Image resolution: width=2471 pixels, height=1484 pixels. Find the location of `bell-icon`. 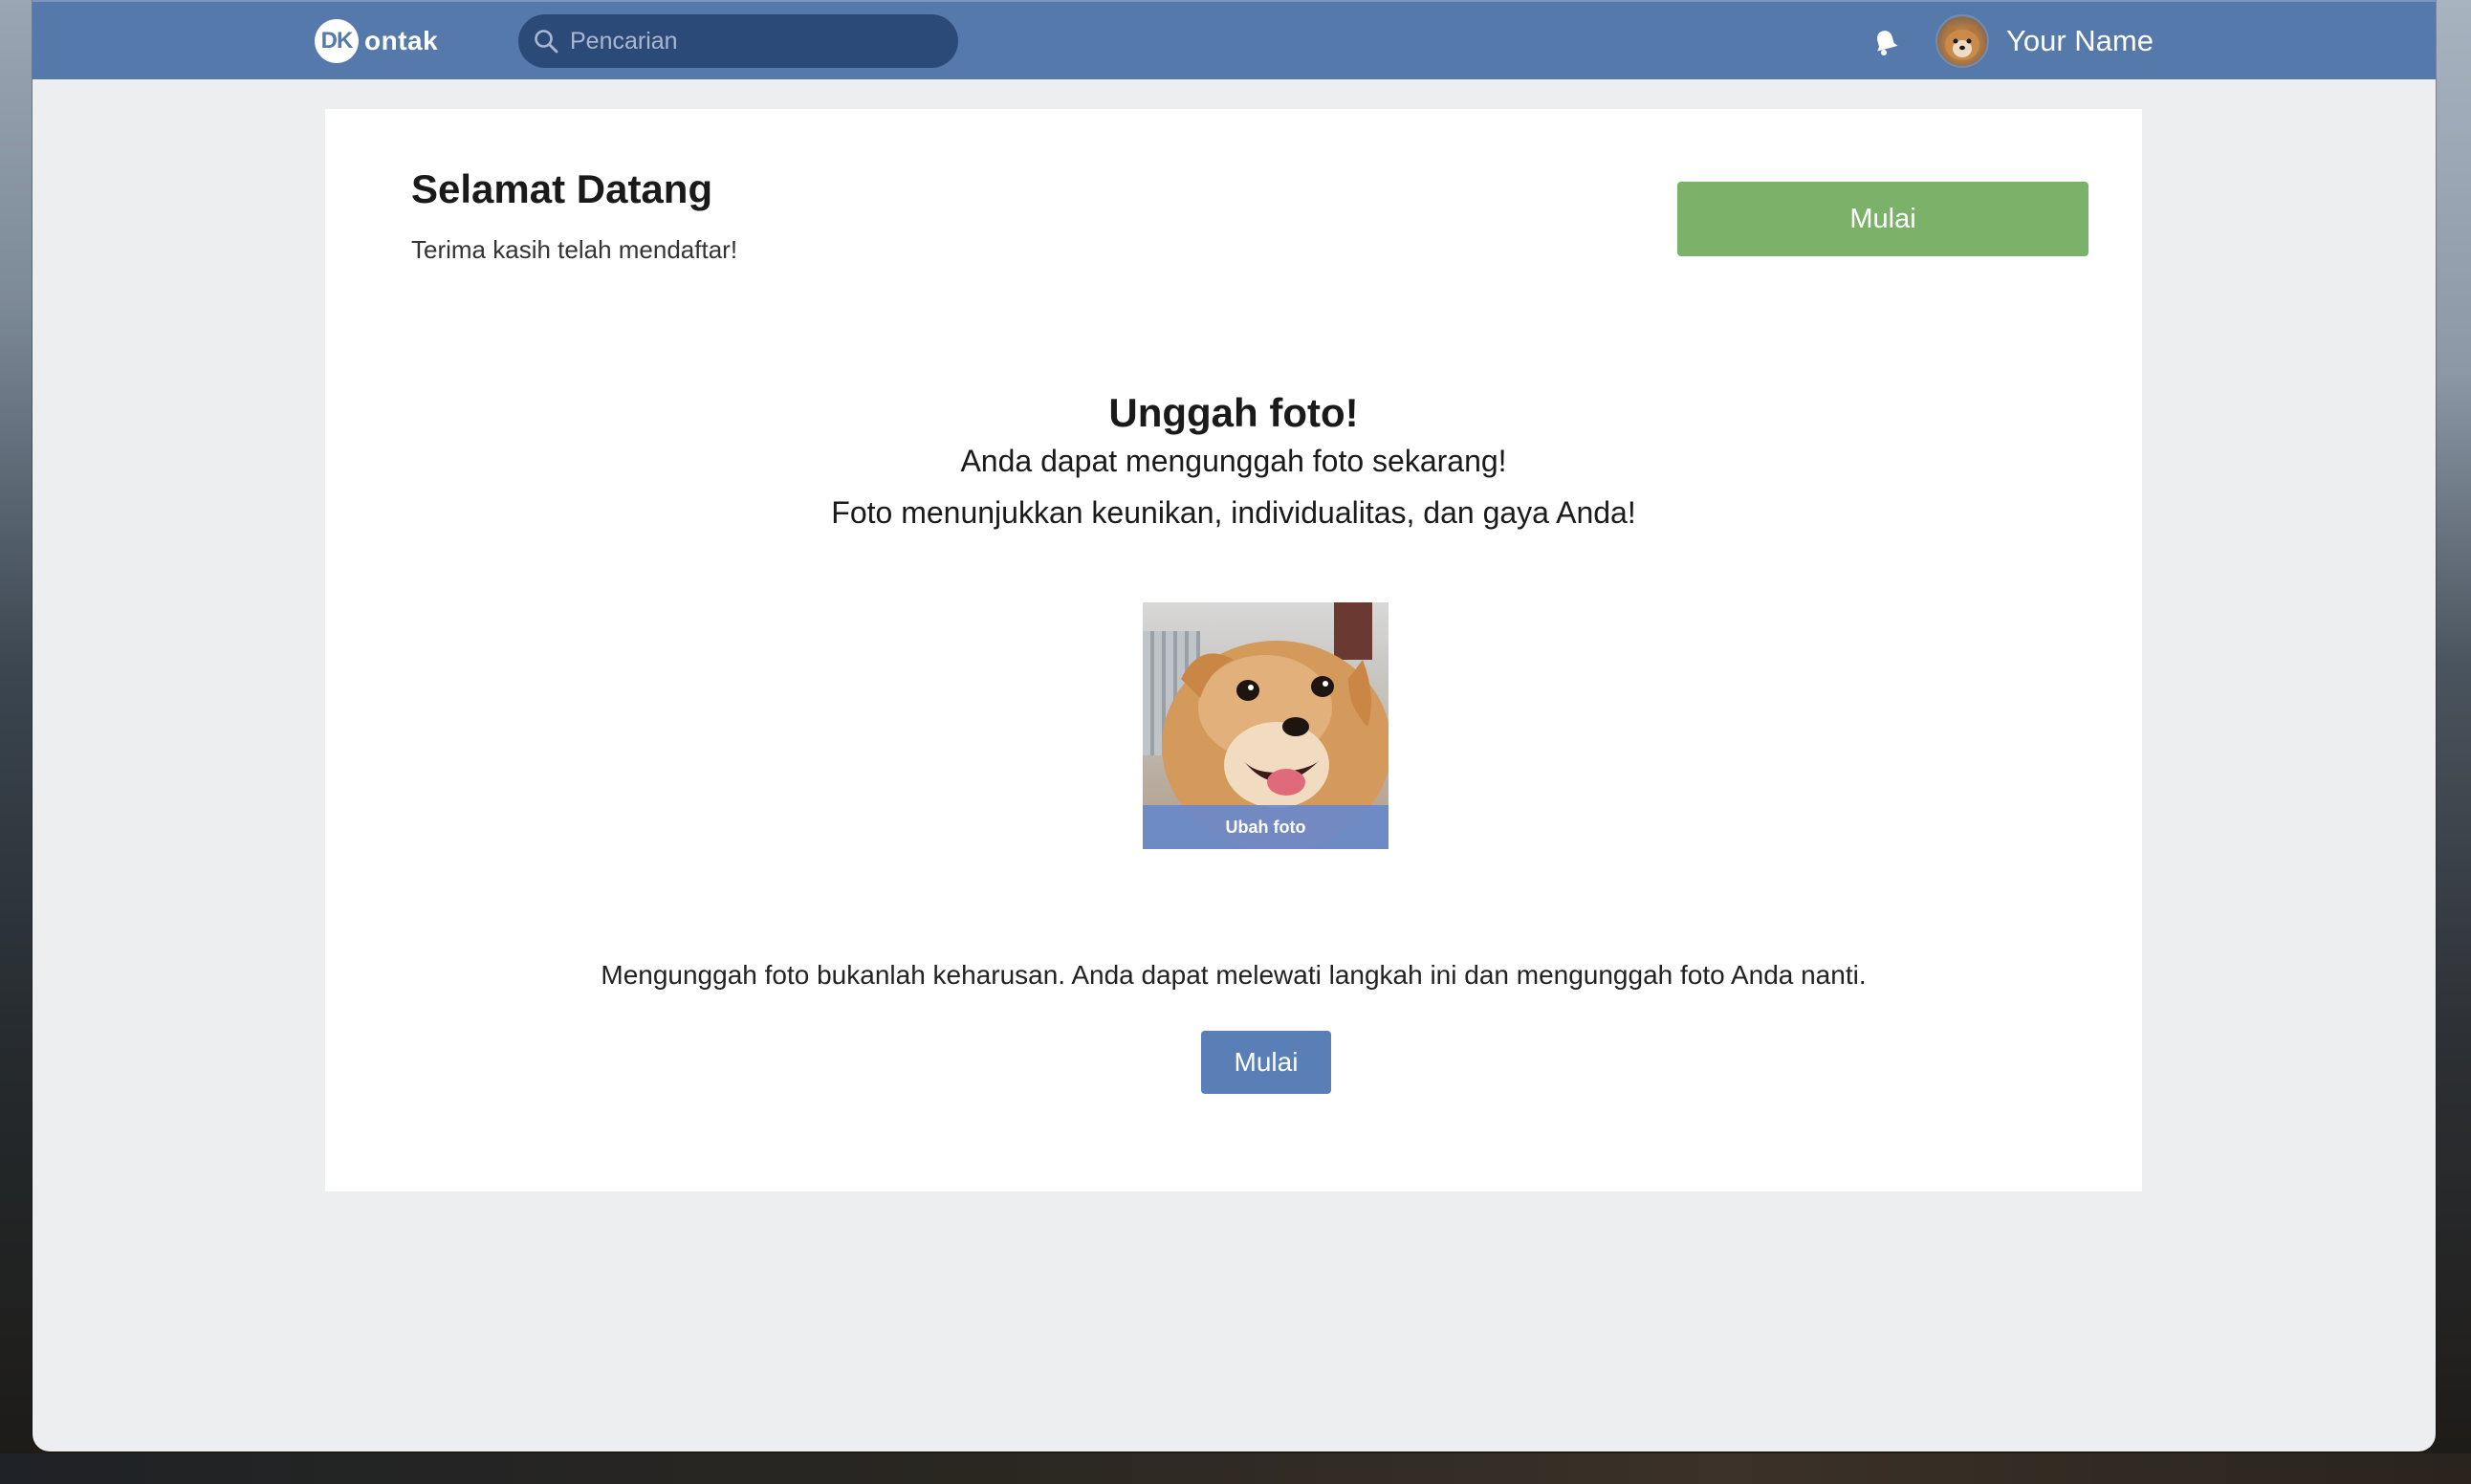

bell-icon is located at coordinates (1886, 42).